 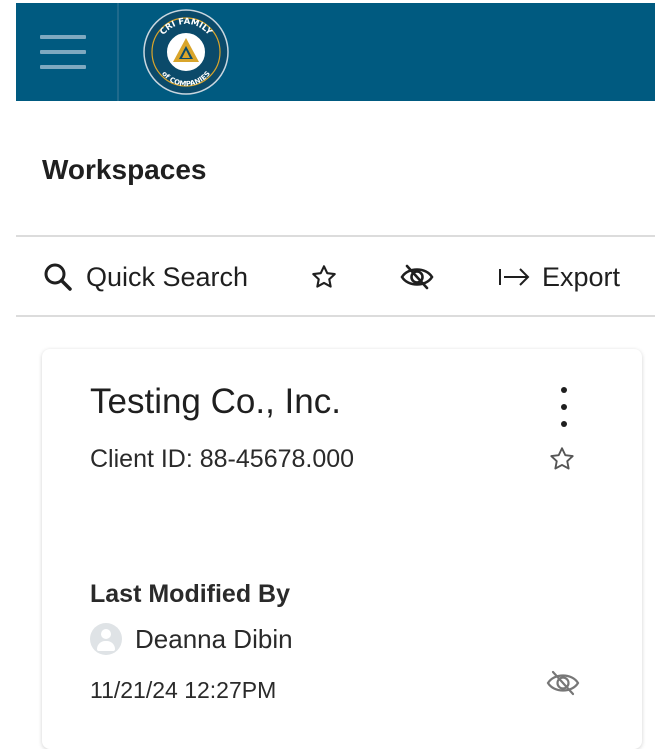 What do you see at coordinates (167, 276) in the screenshot?
I see `quick-search-label: Quick Search` at bounding box center [167, 276].